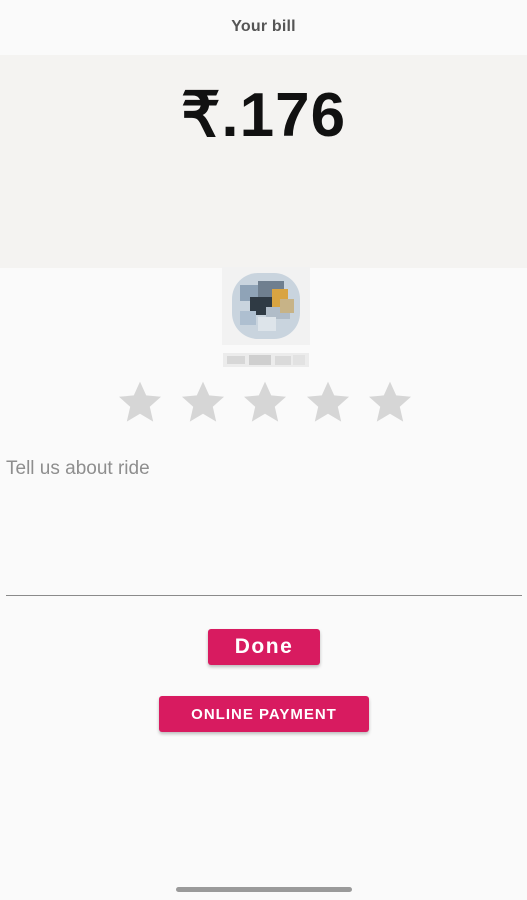 The height and width of the screenshot is (900, 527). What do you see at coordinates (266, 360) in the screenshot?
I see `driver-name-redacted` at bounding box center [266, 360].